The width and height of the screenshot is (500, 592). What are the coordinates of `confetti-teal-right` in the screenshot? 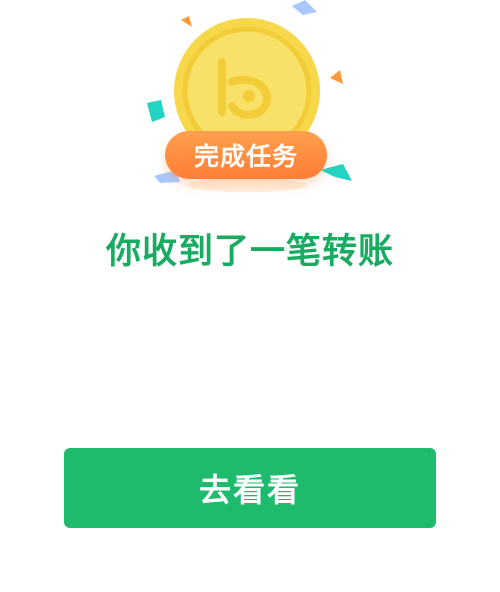 It's located at (336, 172).